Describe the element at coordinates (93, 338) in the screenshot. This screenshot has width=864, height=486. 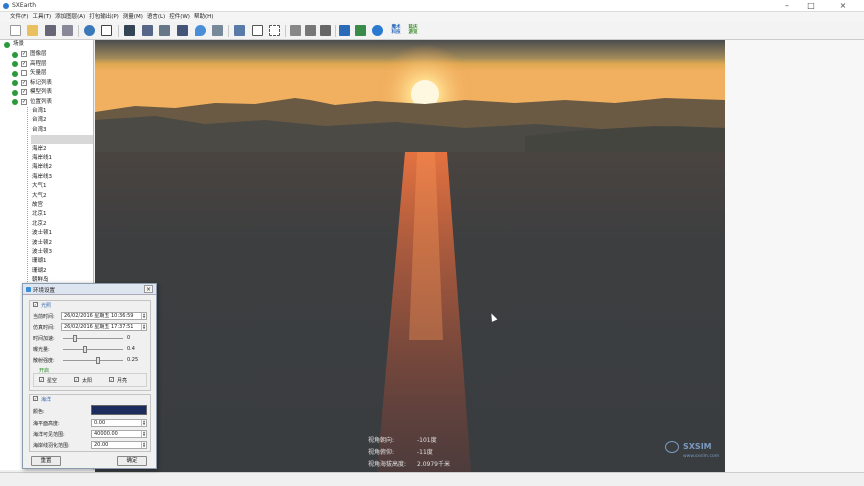
I see `time-accel-track` at that location.